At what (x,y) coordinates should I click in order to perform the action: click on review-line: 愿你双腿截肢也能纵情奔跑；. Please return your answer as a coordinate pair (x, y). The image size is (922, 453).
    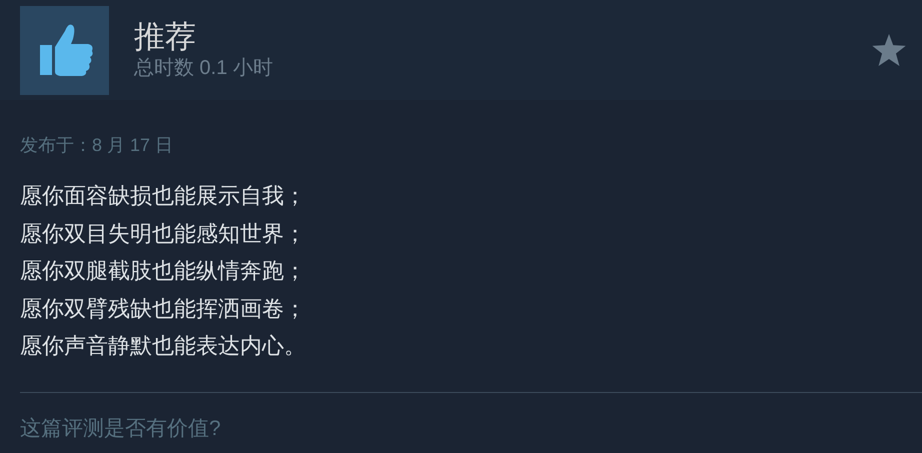
    Looking at the image, I should click on (163, 271).